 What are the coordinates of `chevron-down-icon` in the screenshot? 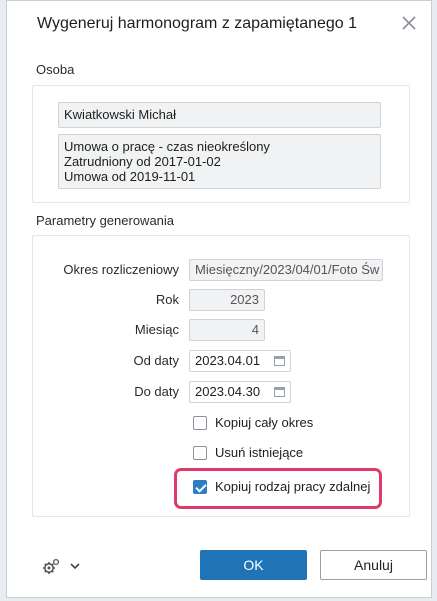 It's located at (75, 566).